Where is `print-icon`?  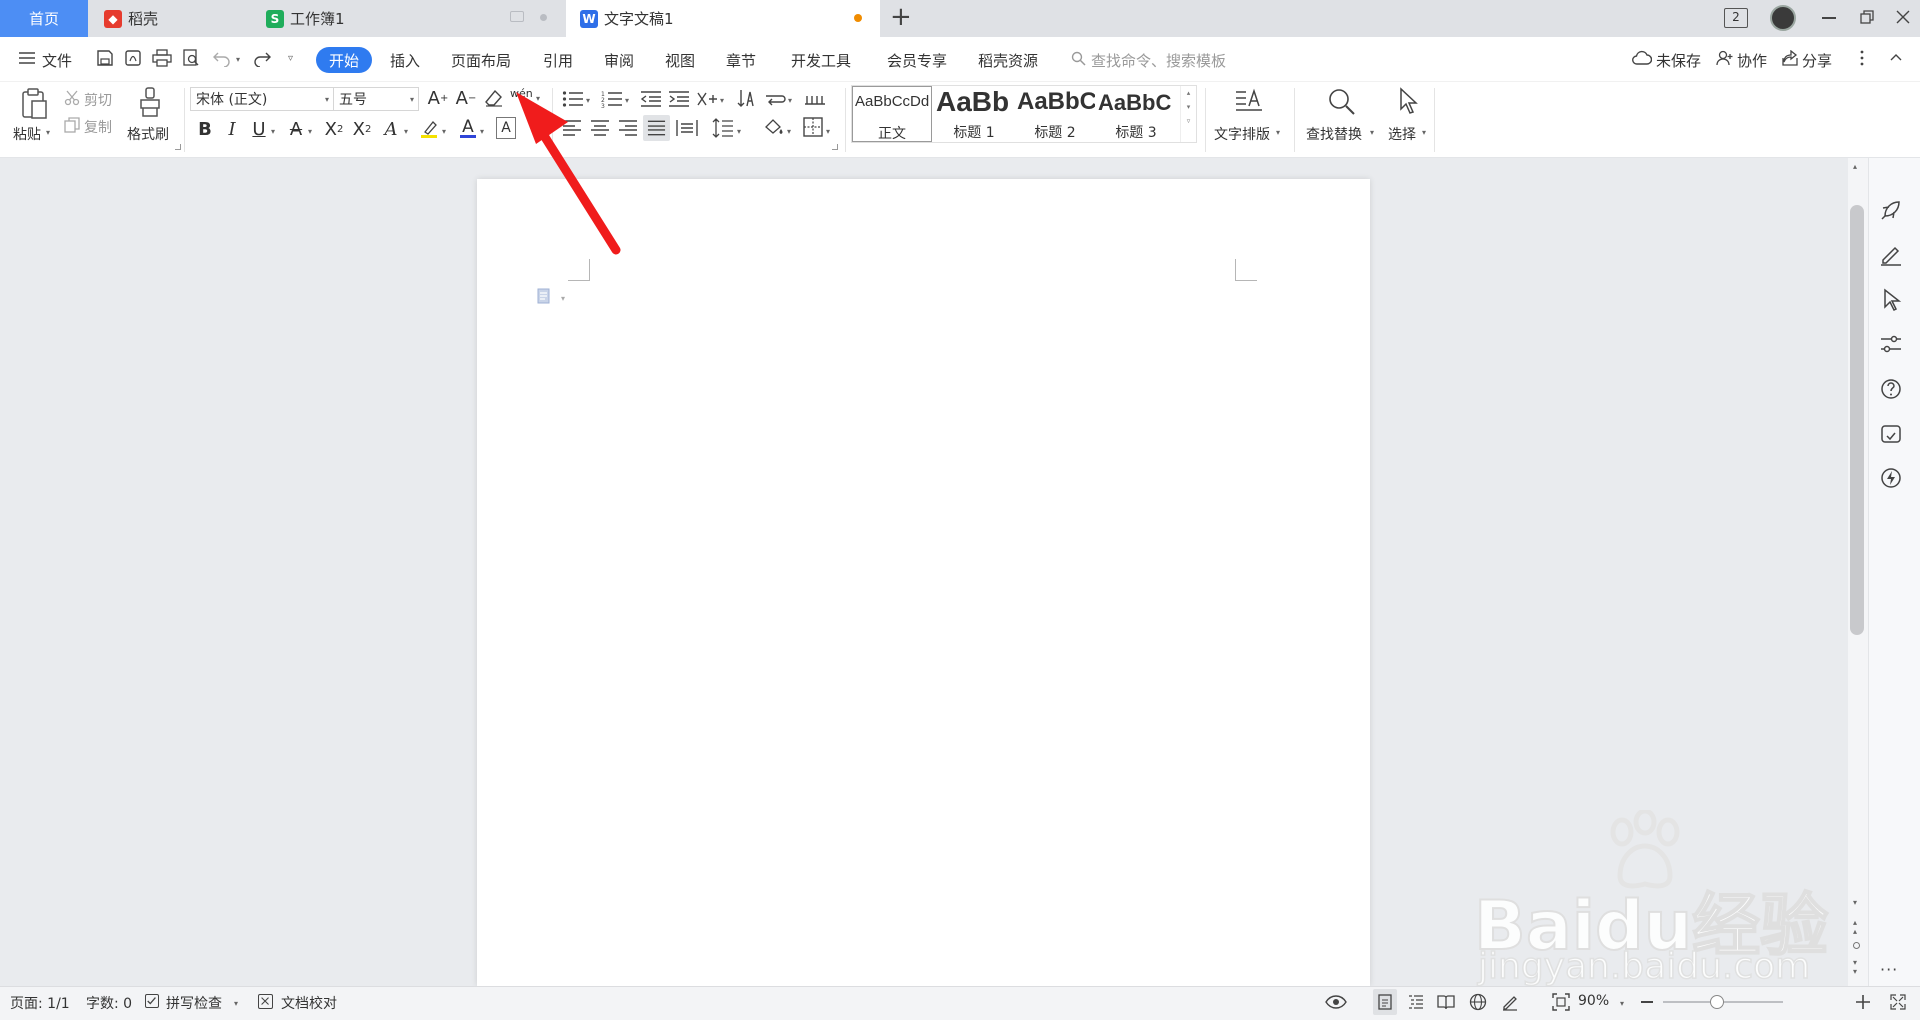 print-icon is located at coordinates (162, 58).